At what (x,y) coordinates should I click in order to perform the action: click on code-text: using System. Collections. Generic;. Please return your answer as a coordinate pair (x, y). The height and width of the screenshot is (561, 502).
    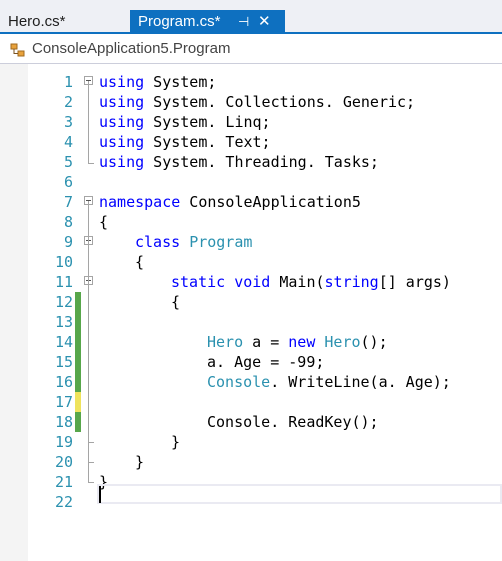
    Looking at the image, I should click on (257, 102).